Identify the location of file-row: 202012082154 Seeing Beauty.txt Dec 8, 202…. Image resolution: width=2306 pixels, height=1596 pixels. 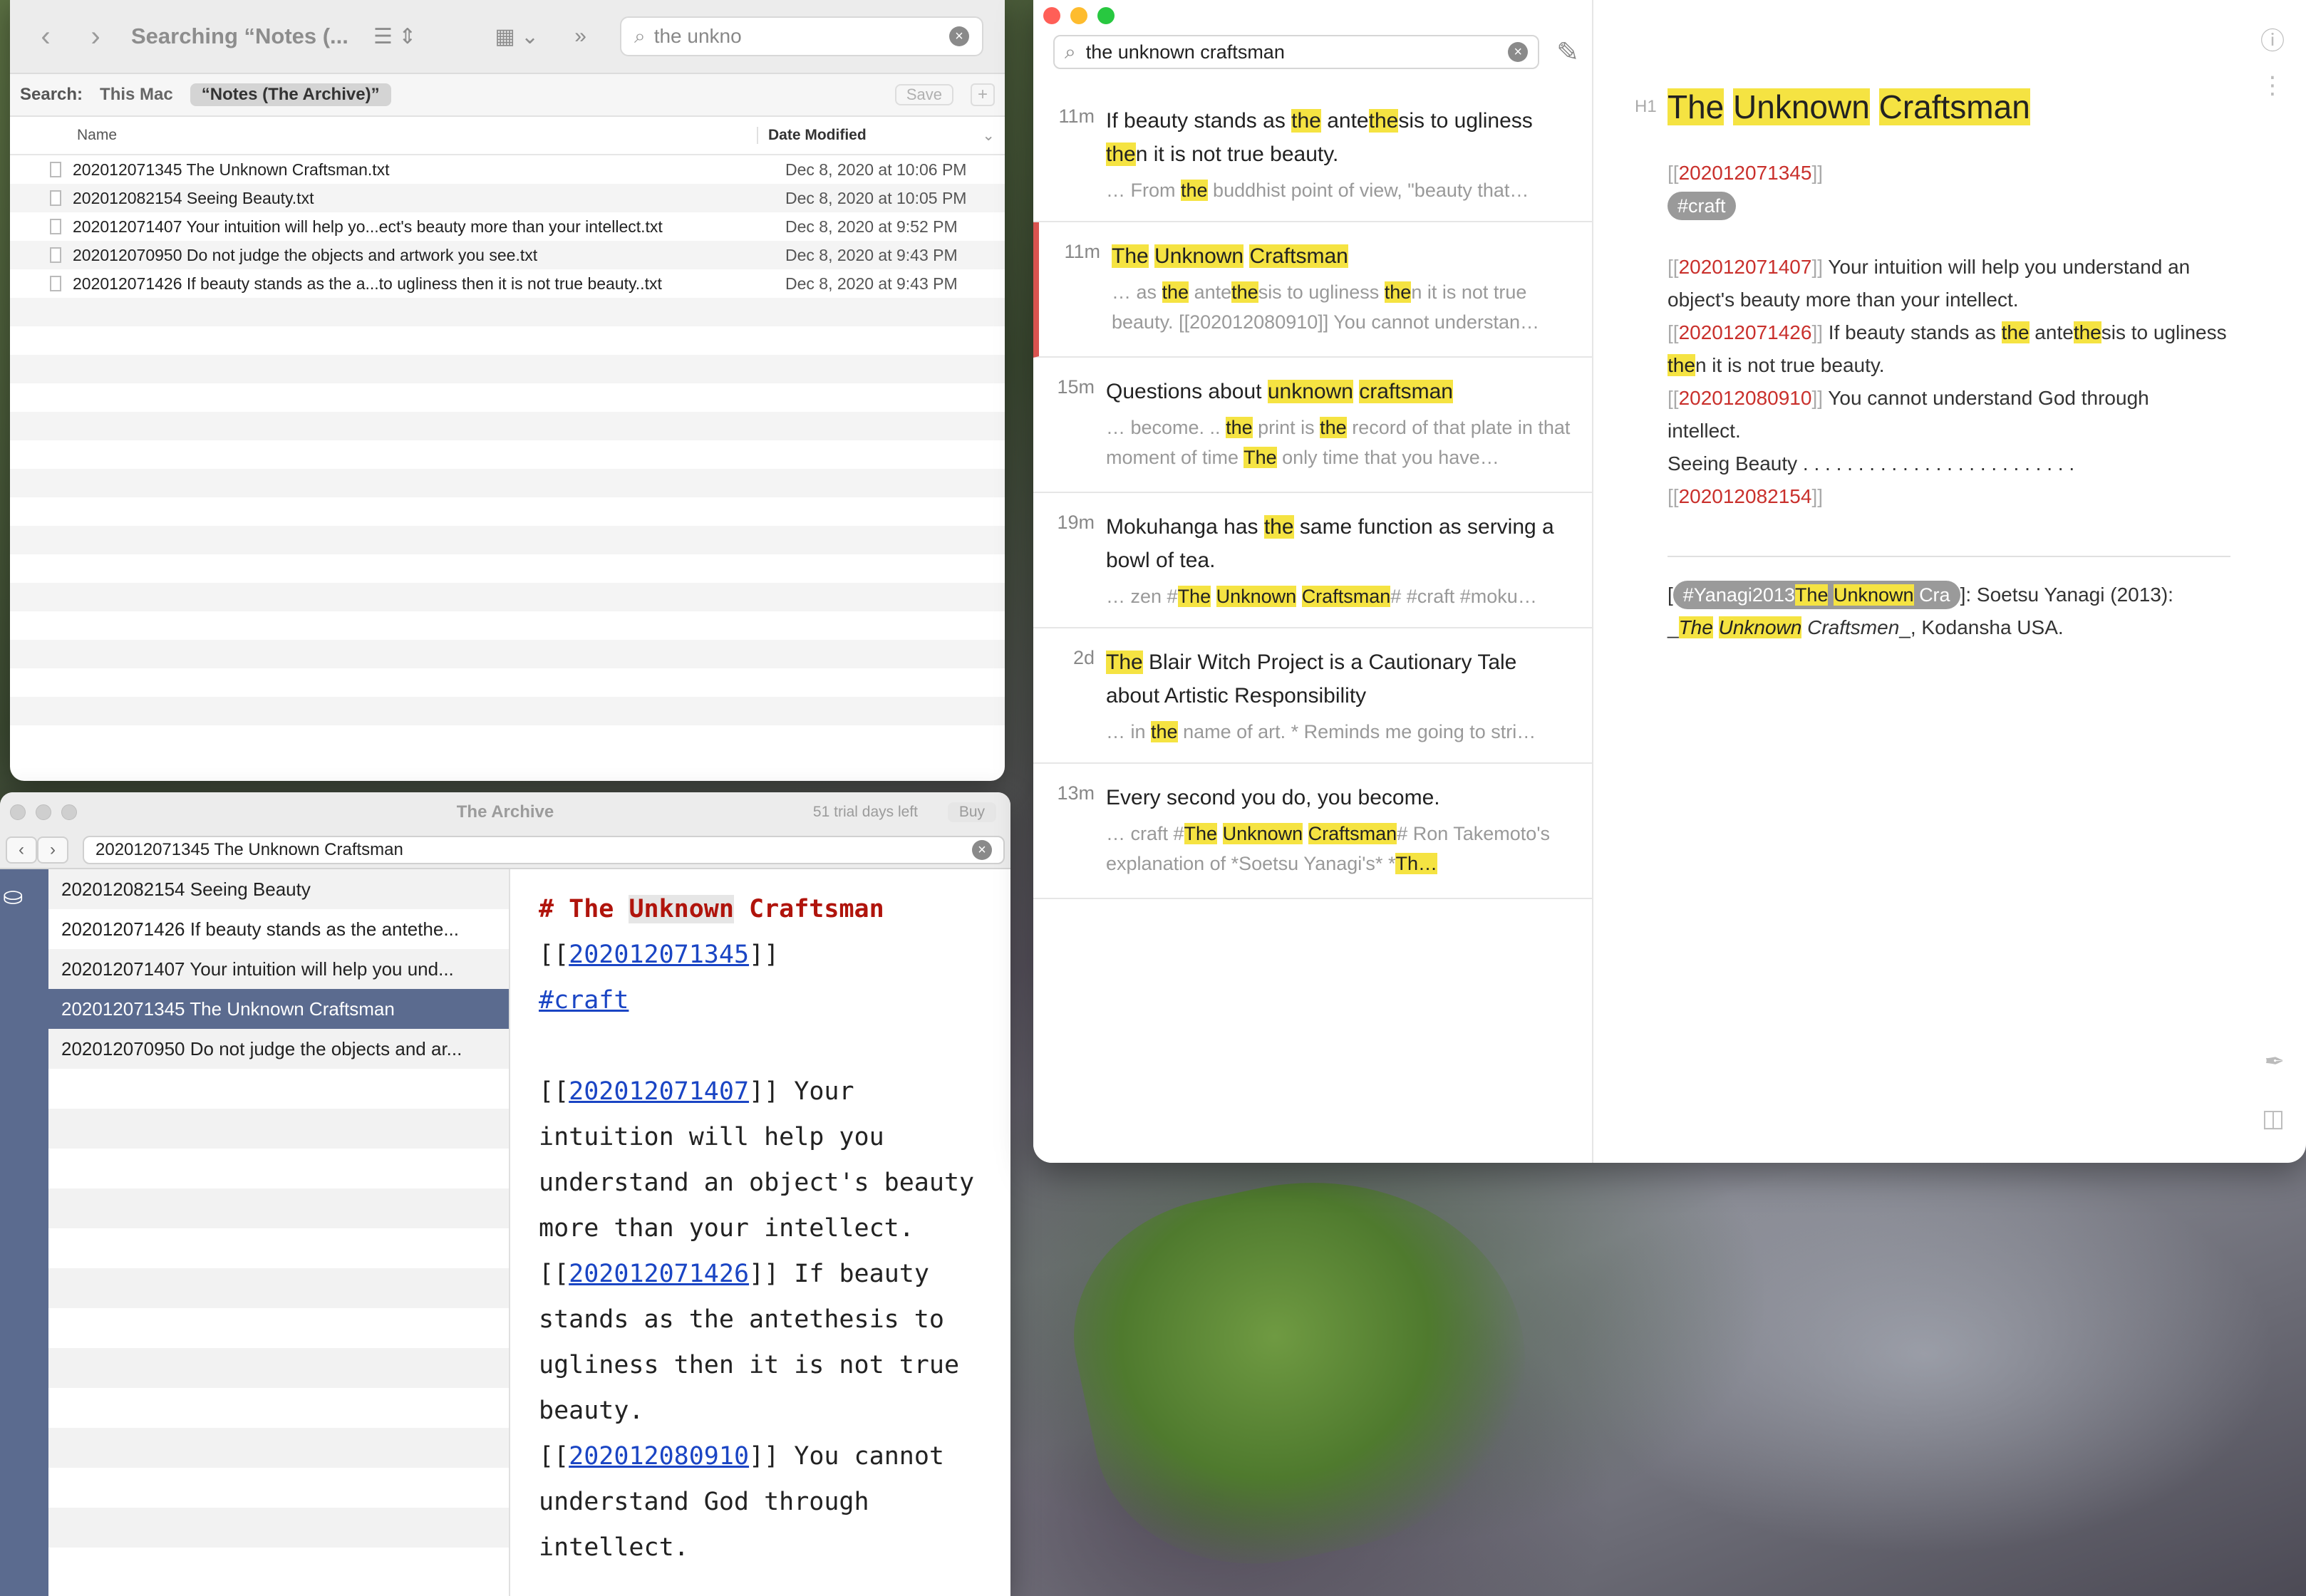
(507, 198).